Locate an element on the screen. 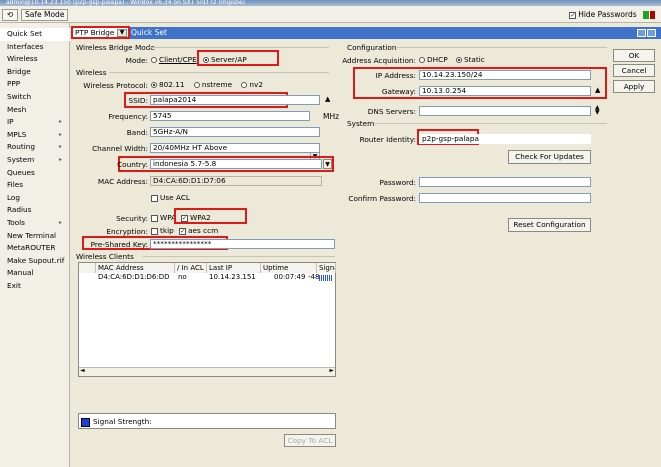 The width and height of the screenshot is (661, 467). mac-address-label: MAC Address: is located at coordinates (122, 181).